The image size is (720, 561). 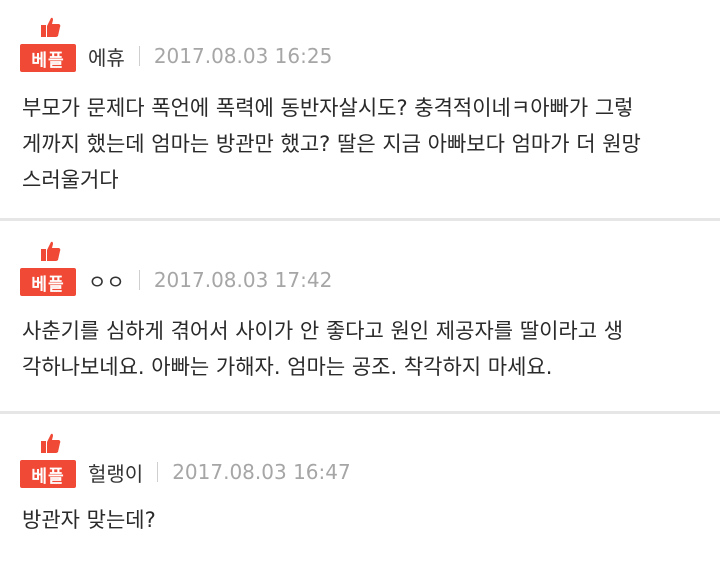 I want to click on comment-header: 베플 에휴 2017.08.03 16:25, so click(x=176, y=44).